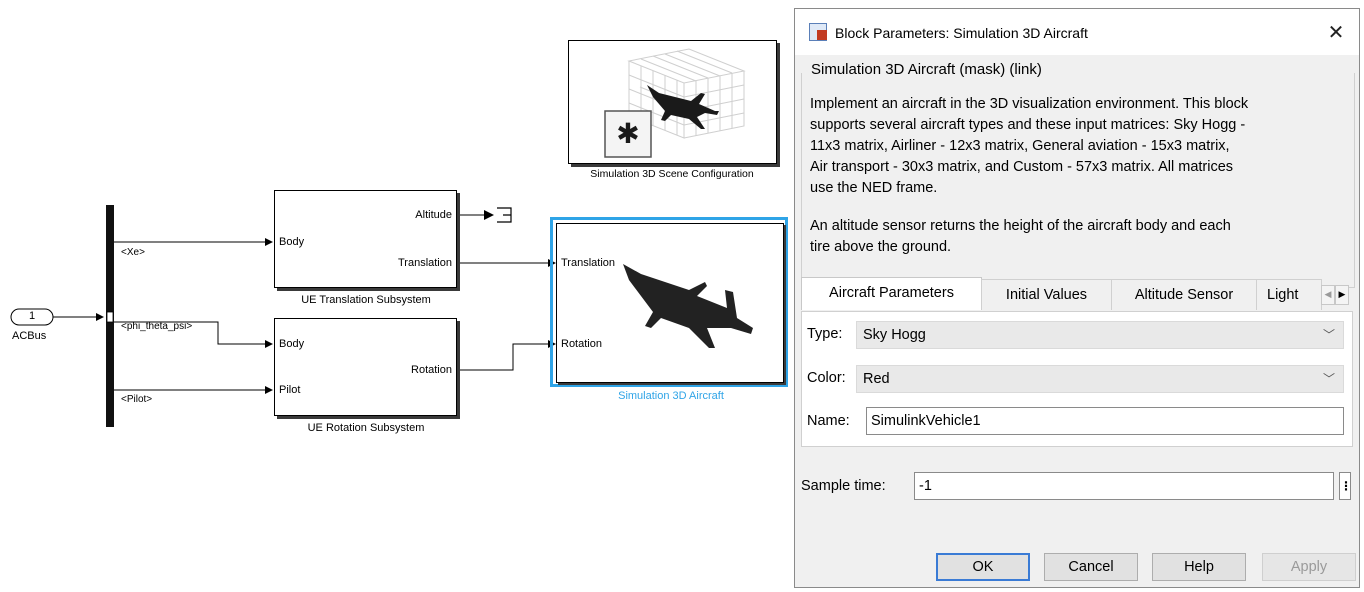  I want to click on type-value: Sky Hogg, so click(894, 335).